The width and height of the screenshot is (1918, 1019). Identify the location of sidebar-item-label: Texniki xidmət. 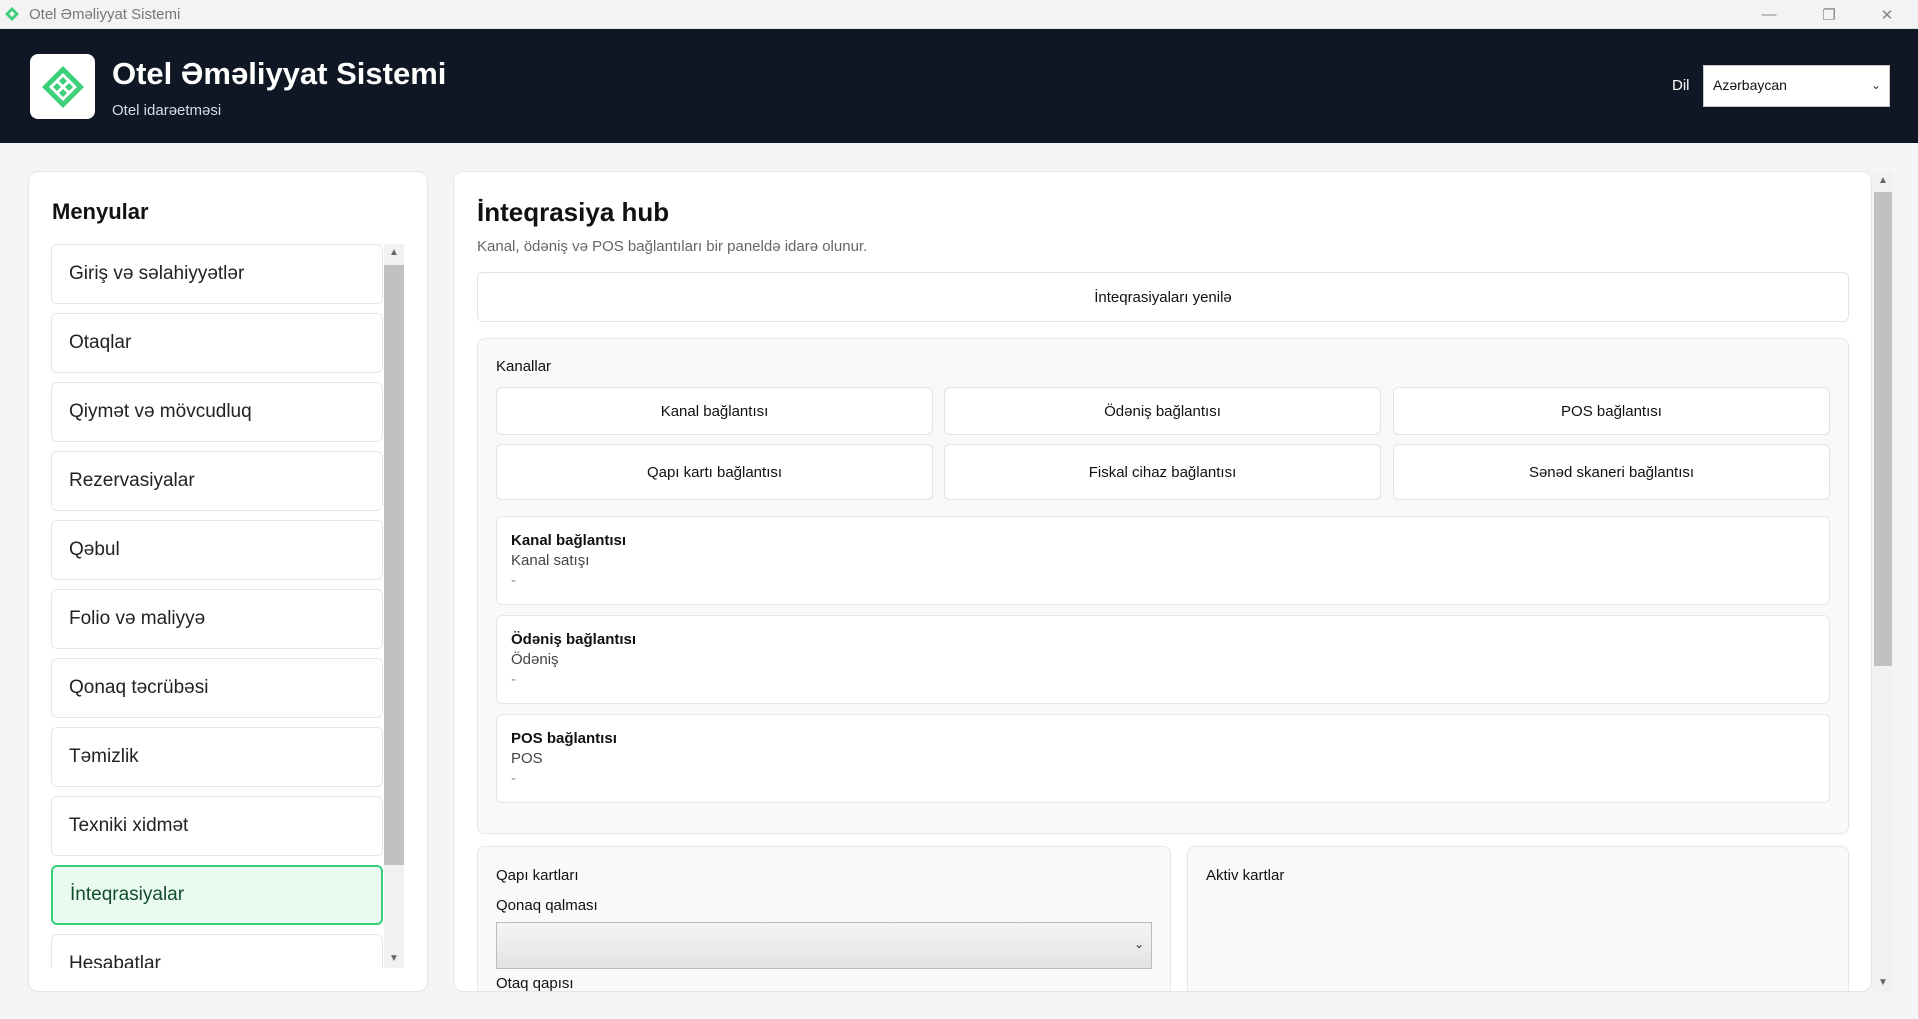
(129, 825).